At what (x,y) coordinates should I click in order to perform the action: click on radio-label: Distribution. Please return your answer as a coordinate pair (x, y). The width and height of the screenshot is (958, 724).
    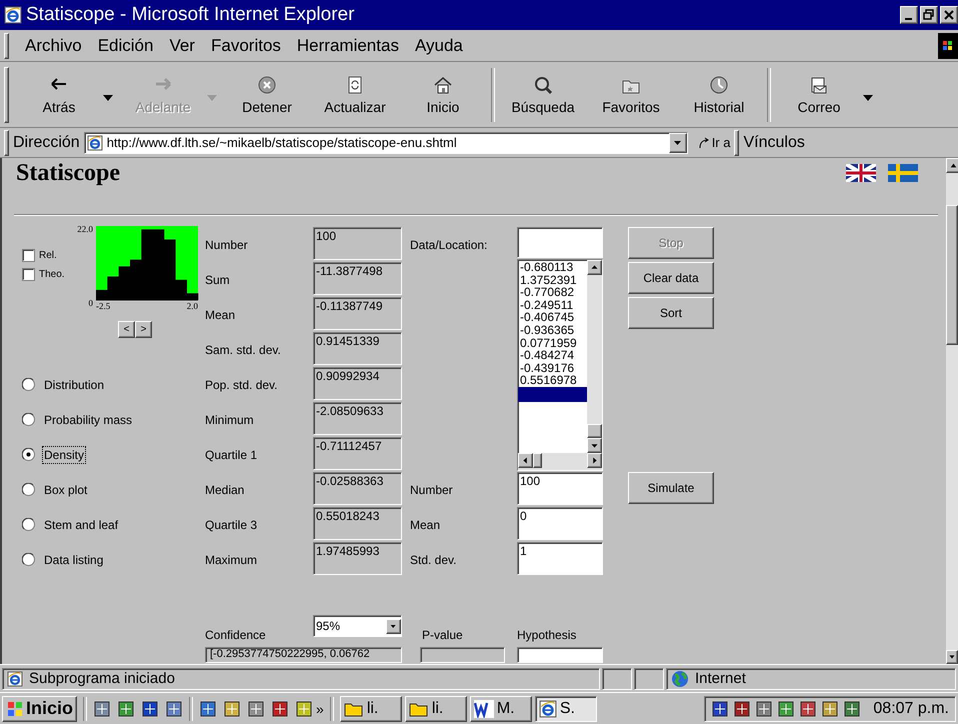
    Looking at the image, I should click on (74, 384).